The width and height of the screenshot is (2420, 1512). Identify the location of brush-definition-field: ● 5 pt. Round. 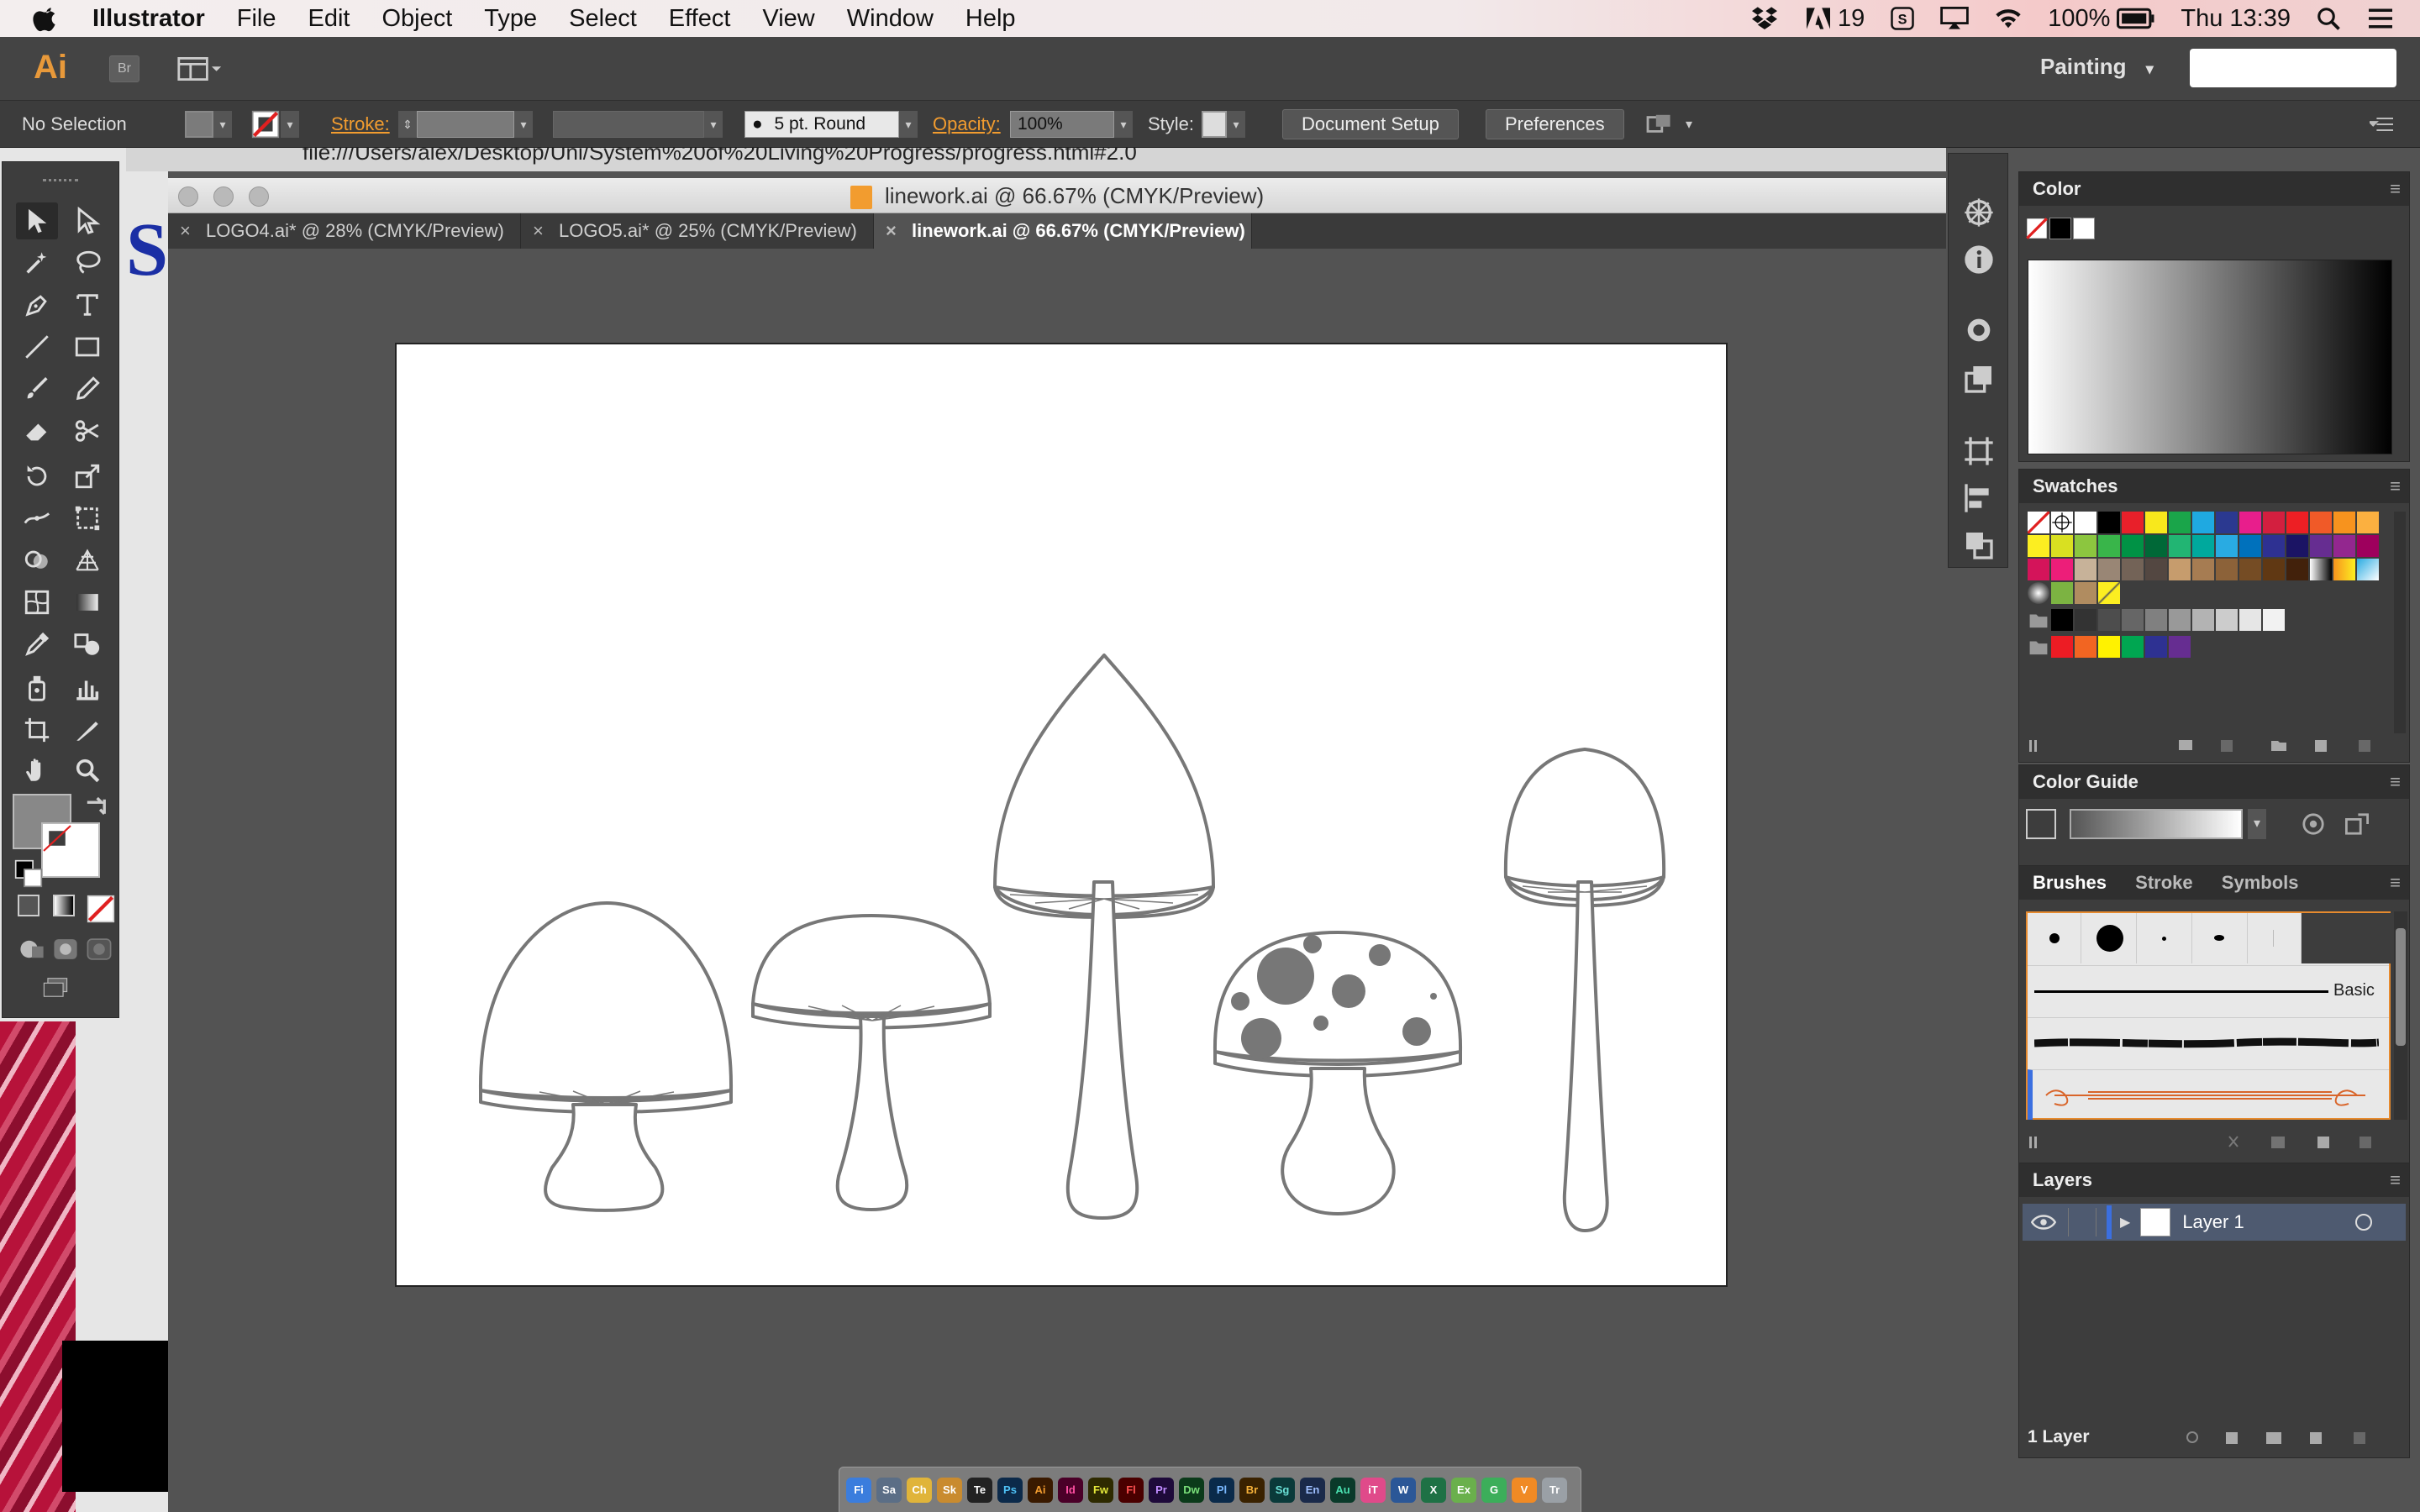
(822, 124).